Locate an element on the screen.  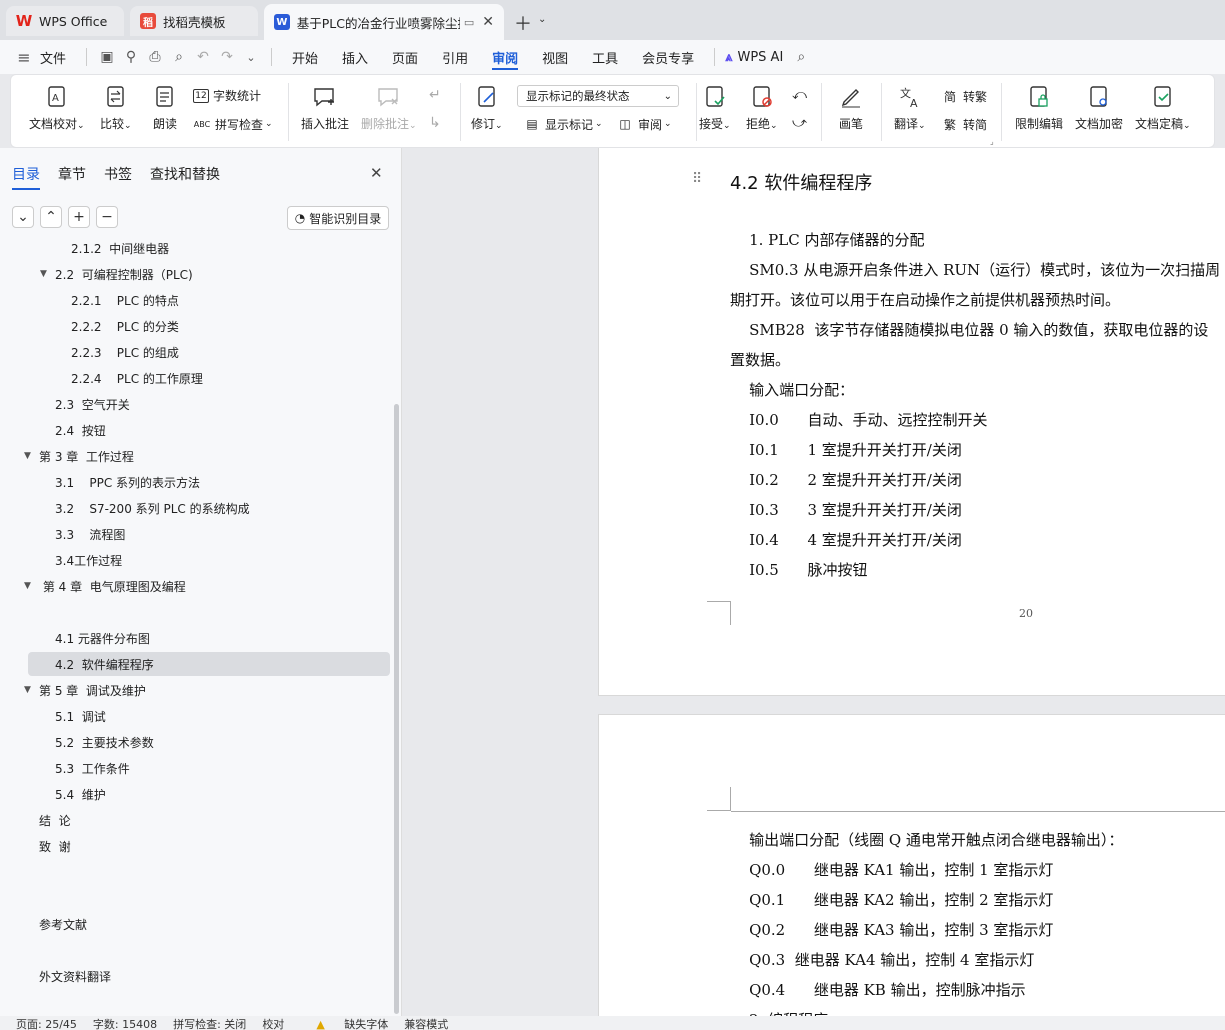
search-icon: ⌕ is located at coordinates (801, 57).